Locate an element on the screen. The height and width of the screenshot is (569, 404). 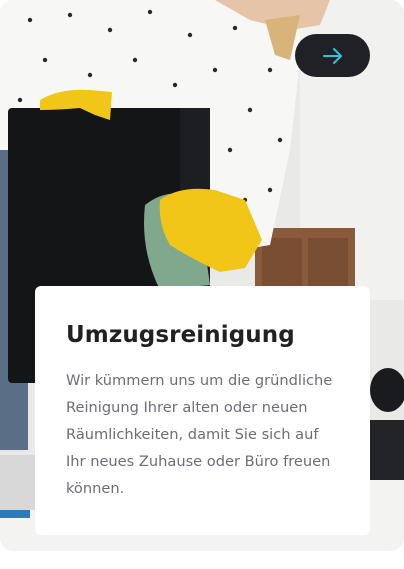
arrow-right-icon is located at coordinates (332, 55).